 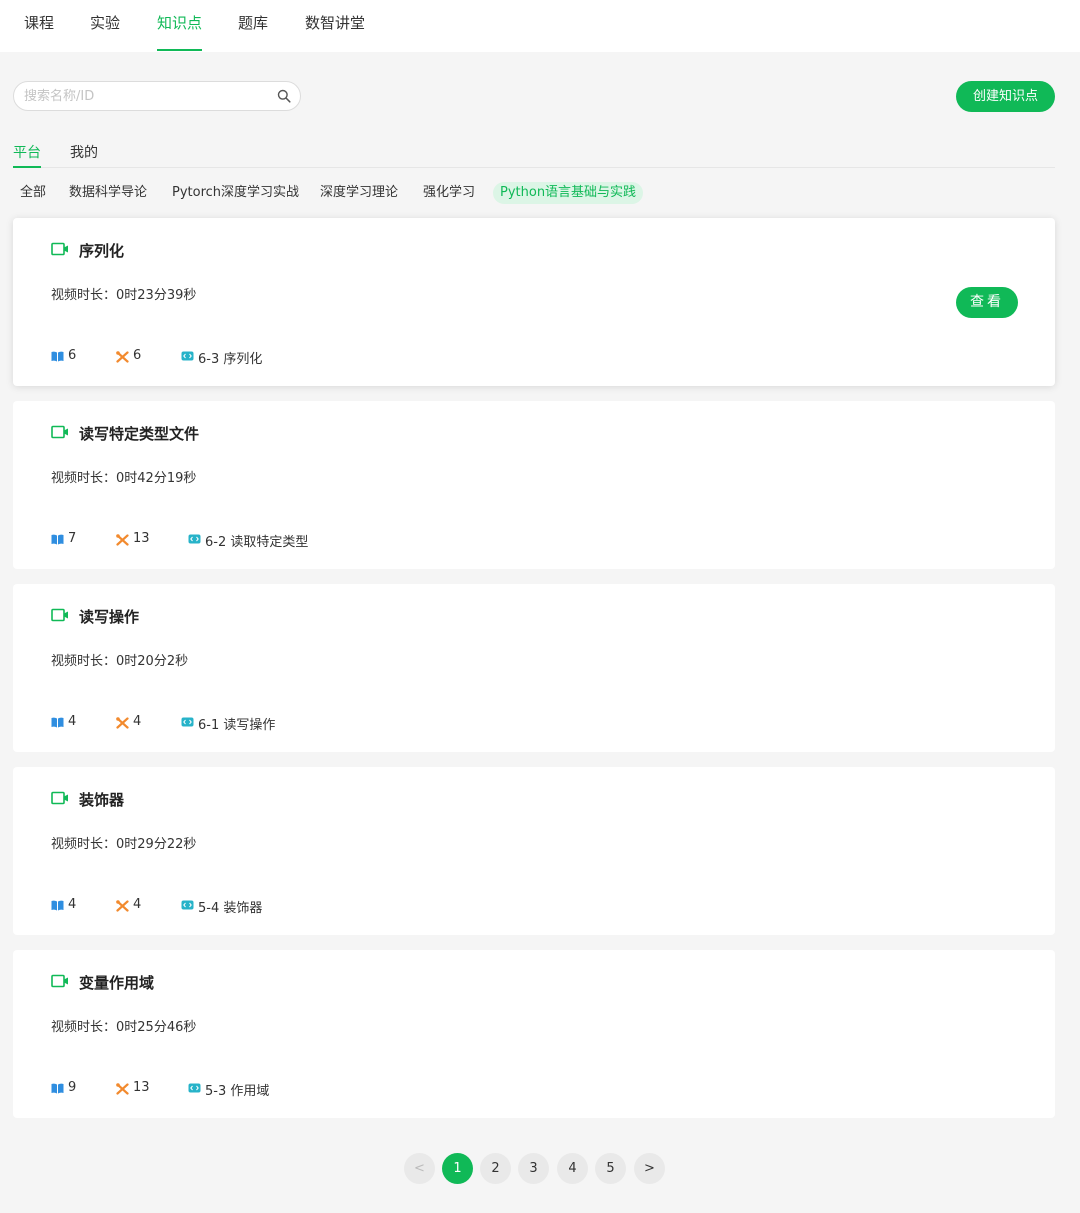 I want to click on card-title: 读写操作, so click(x=109, y=617).